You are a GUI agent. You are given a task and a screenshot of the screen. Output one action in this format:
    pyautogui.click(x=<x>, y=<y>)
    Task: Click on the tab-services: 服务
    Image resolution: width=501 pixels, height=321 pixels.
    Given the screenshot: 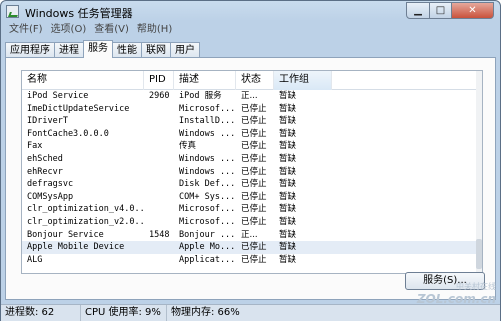 What is the action you would take?
    pyautogui.click(x=98, y=49)
    